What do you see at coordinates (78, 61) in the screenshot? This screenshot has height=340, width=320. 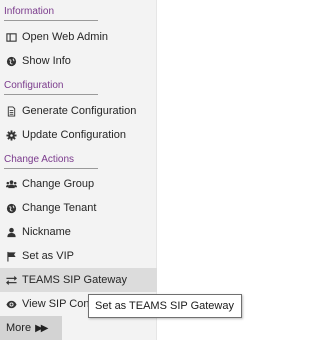 I see `menu-item-show-info: Show Info` at bounding box center [78, 61].